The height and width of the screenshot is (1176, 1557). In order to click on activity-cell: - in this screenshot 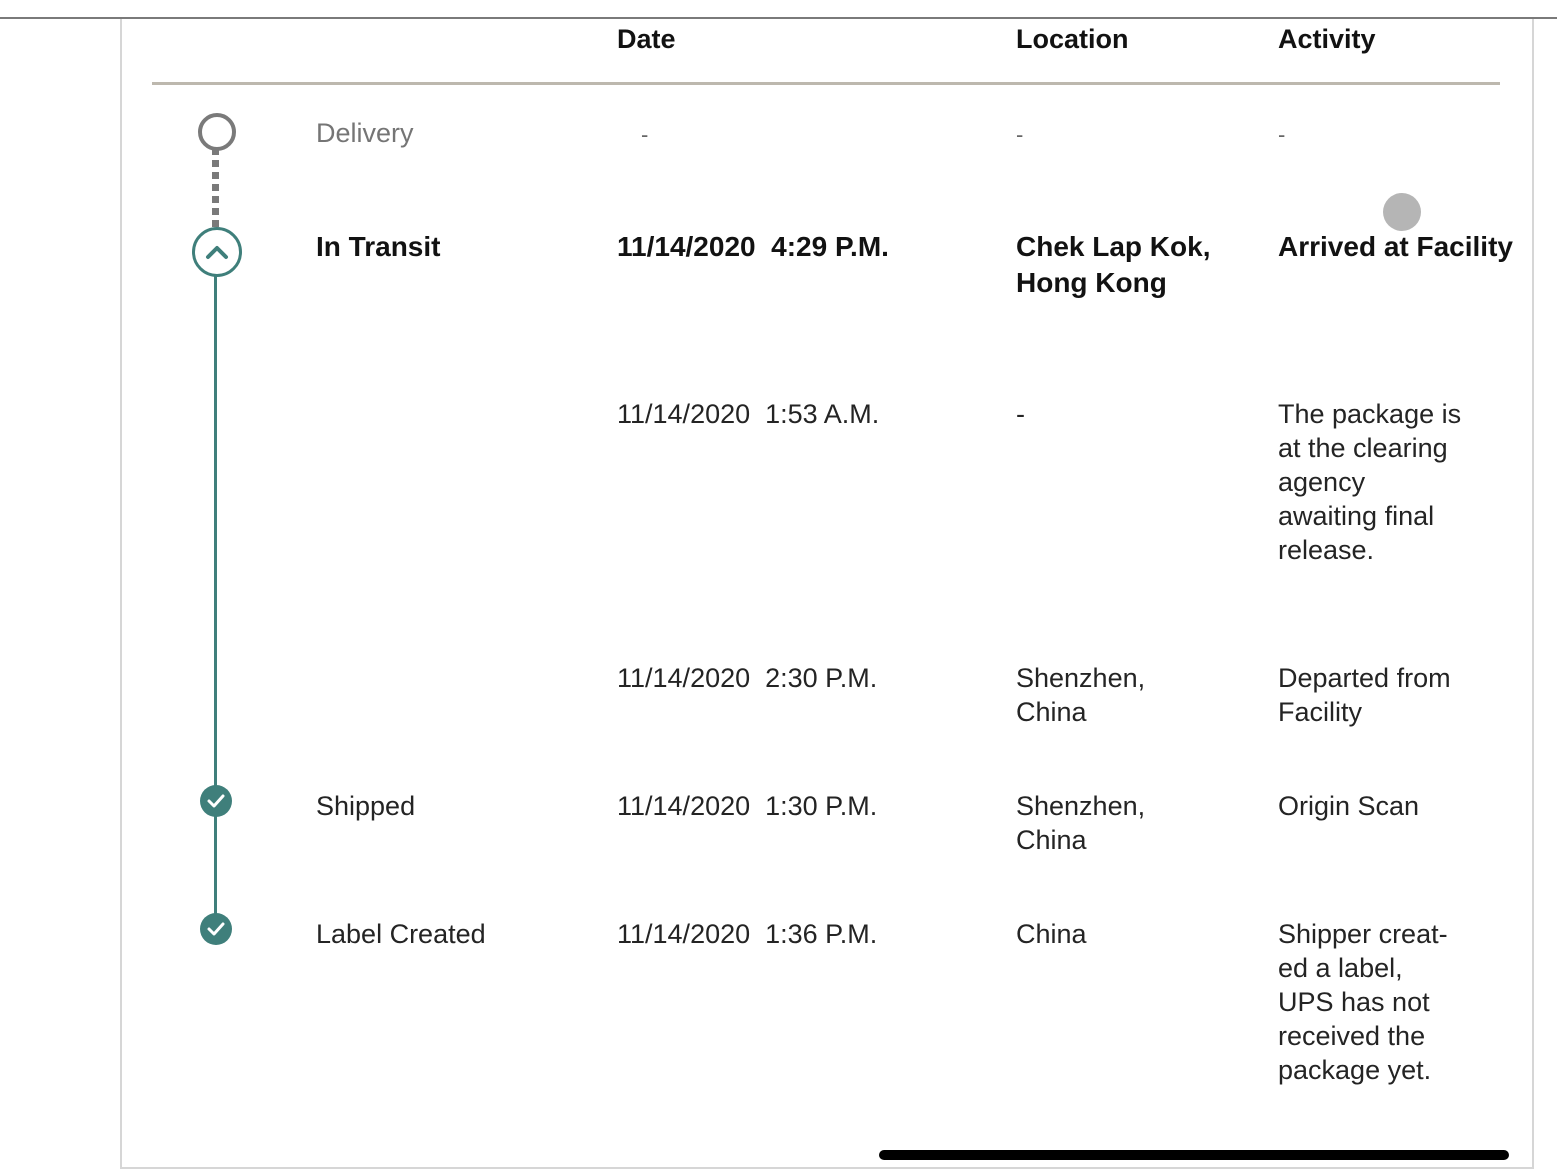, I will do `click(1282, 134)`.